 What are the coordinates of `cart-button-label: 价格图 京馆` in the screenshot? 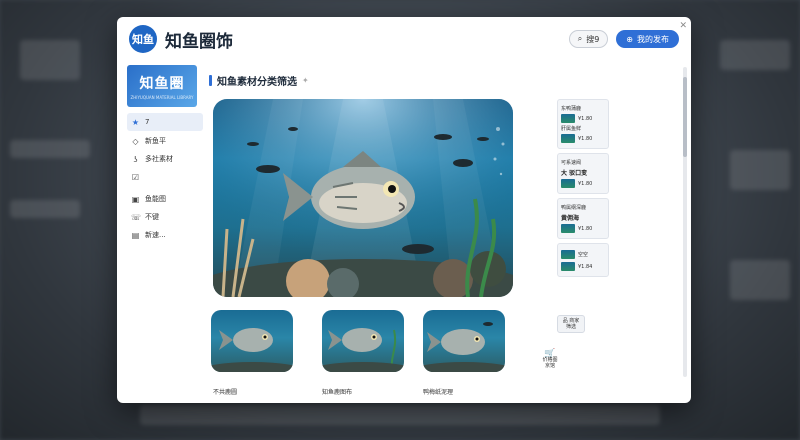 It's located at (550, 363).